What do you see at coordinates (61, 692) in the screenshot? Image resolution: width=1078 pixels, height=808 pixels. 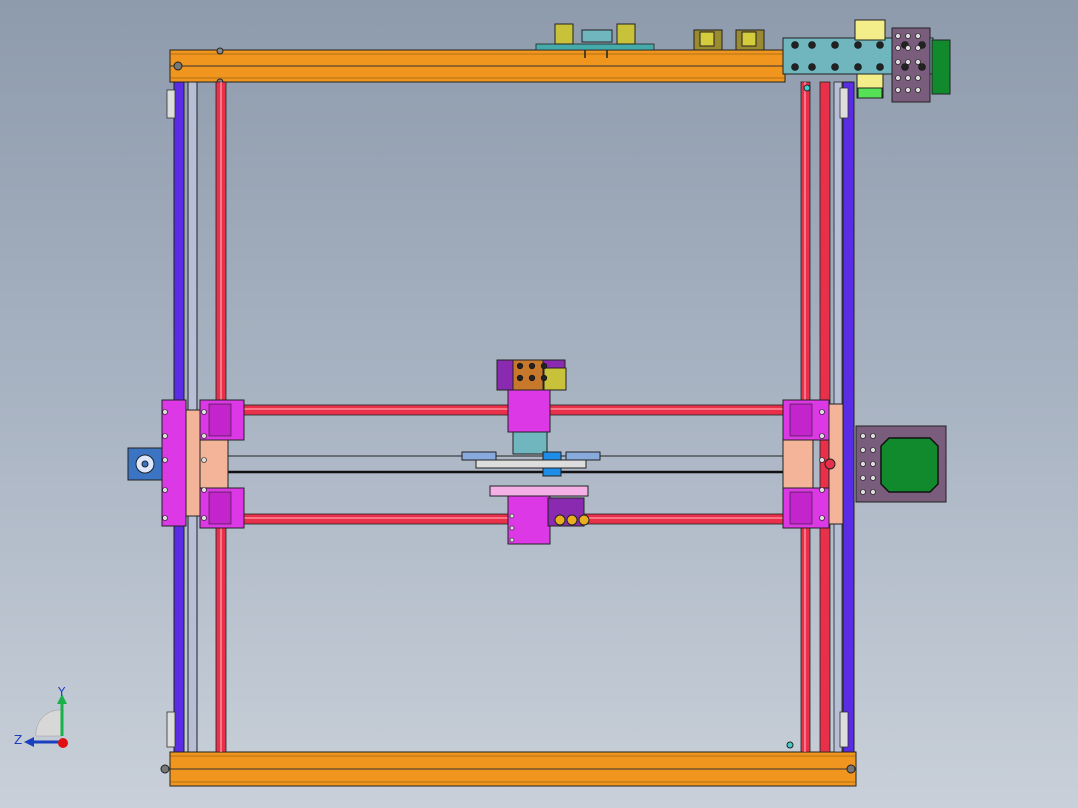 I see `y-axis-label: Y` at bounding box center [61, 692].